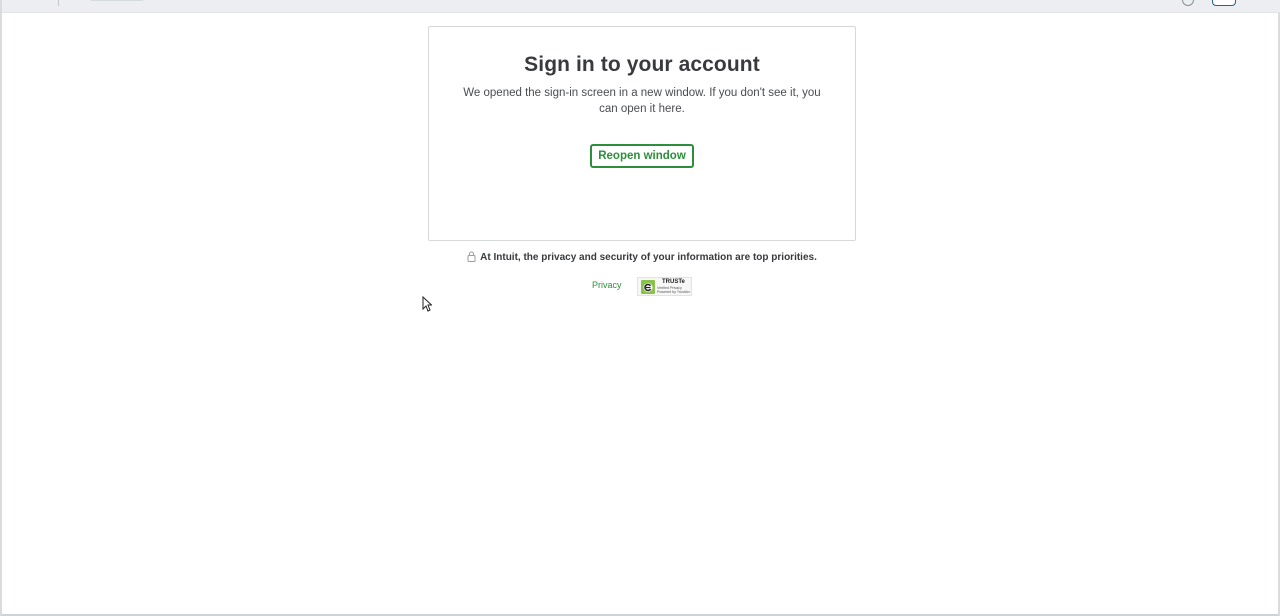 This screenshot has height=616, width=1280. I want to click on topbar-button, so click(1224, 3).